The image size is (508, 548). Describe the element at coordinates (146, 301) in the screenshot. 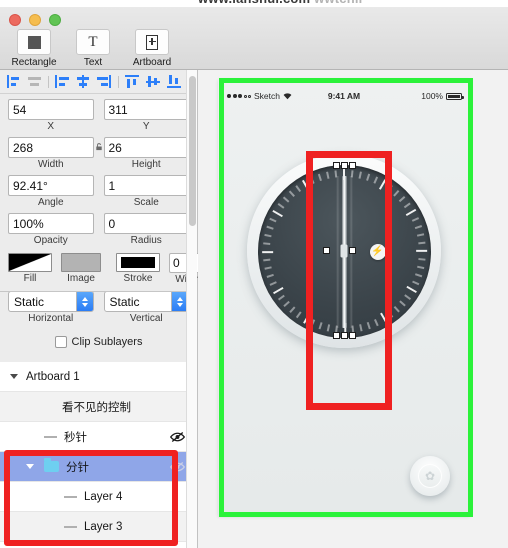

I see `vertical-resizing-select: Static` at that location.